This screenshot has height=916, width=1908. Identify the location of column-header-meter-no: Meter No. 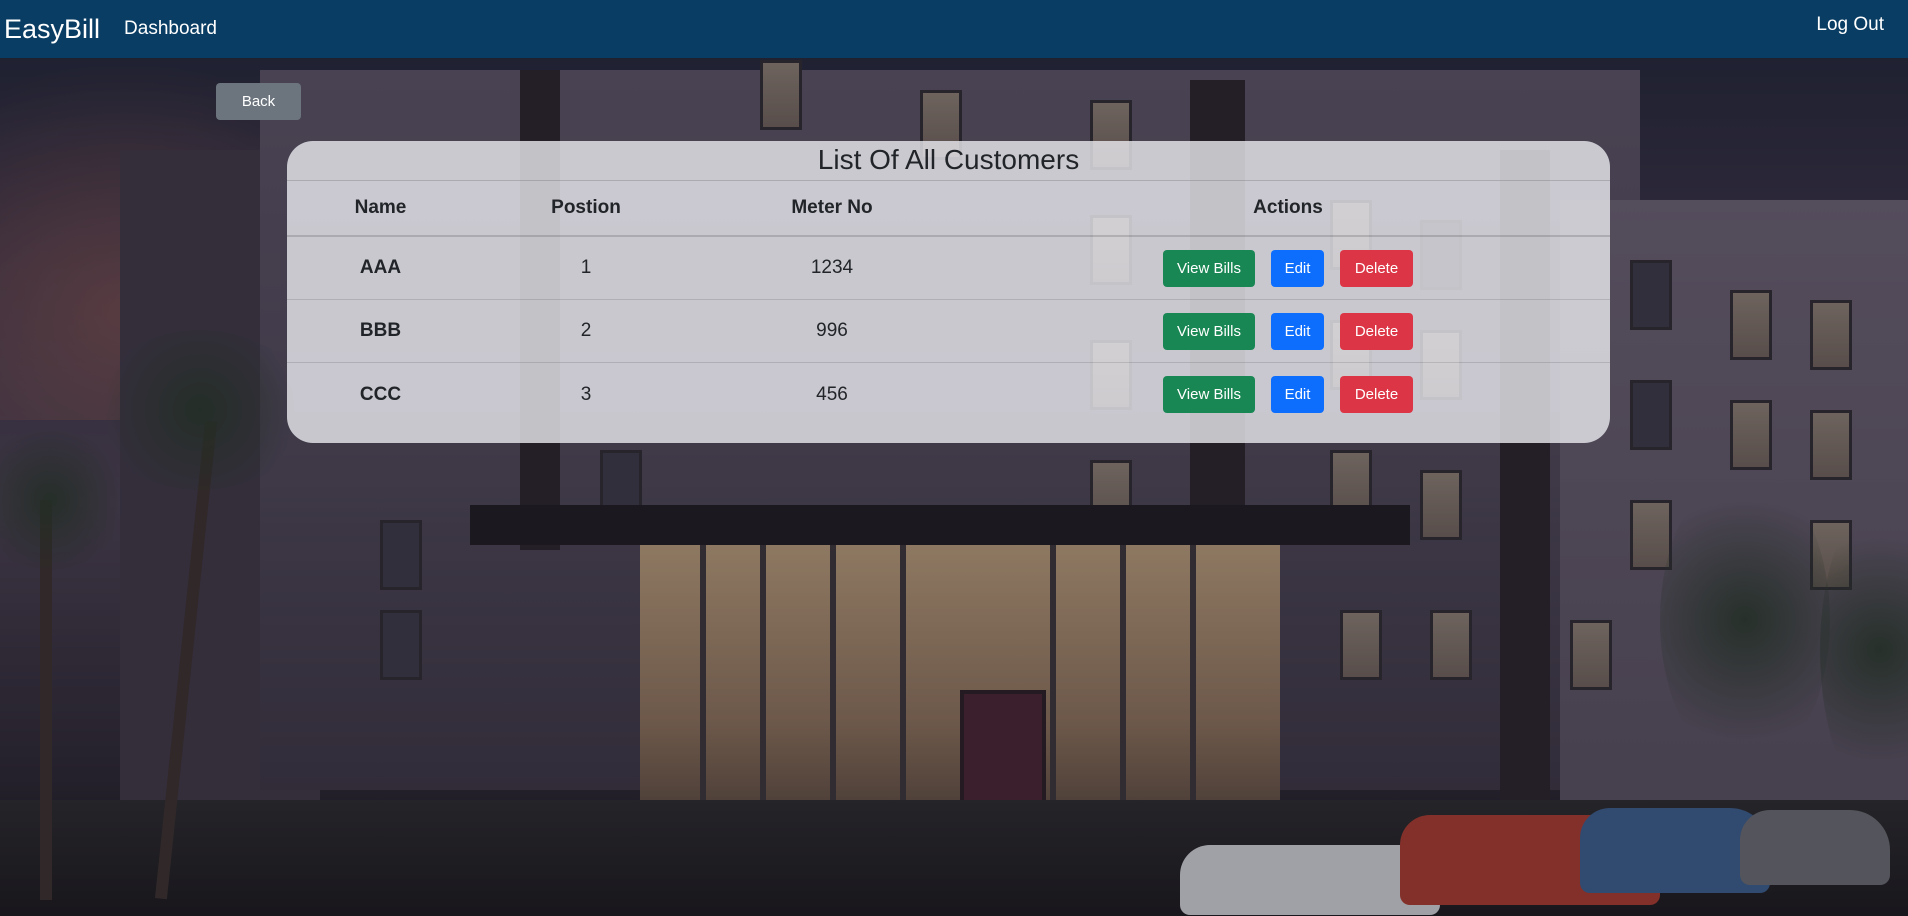
(832, 207).